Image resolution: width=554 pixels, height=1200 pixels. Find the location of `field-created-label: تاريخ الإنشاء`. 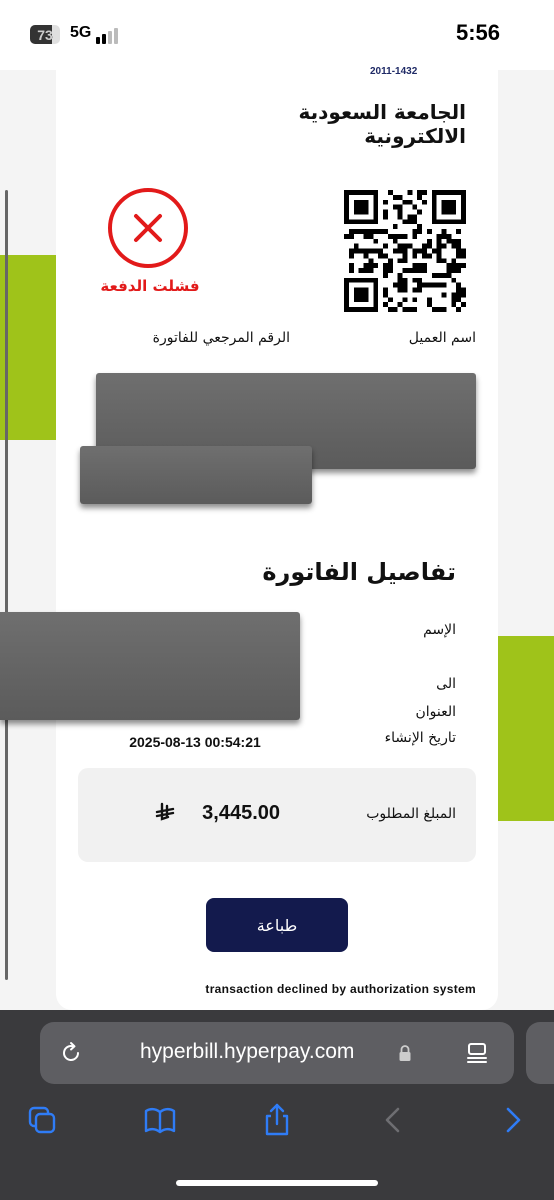

field-created-label: تاريخ الإنشاء is located at coordinates (420, 738).